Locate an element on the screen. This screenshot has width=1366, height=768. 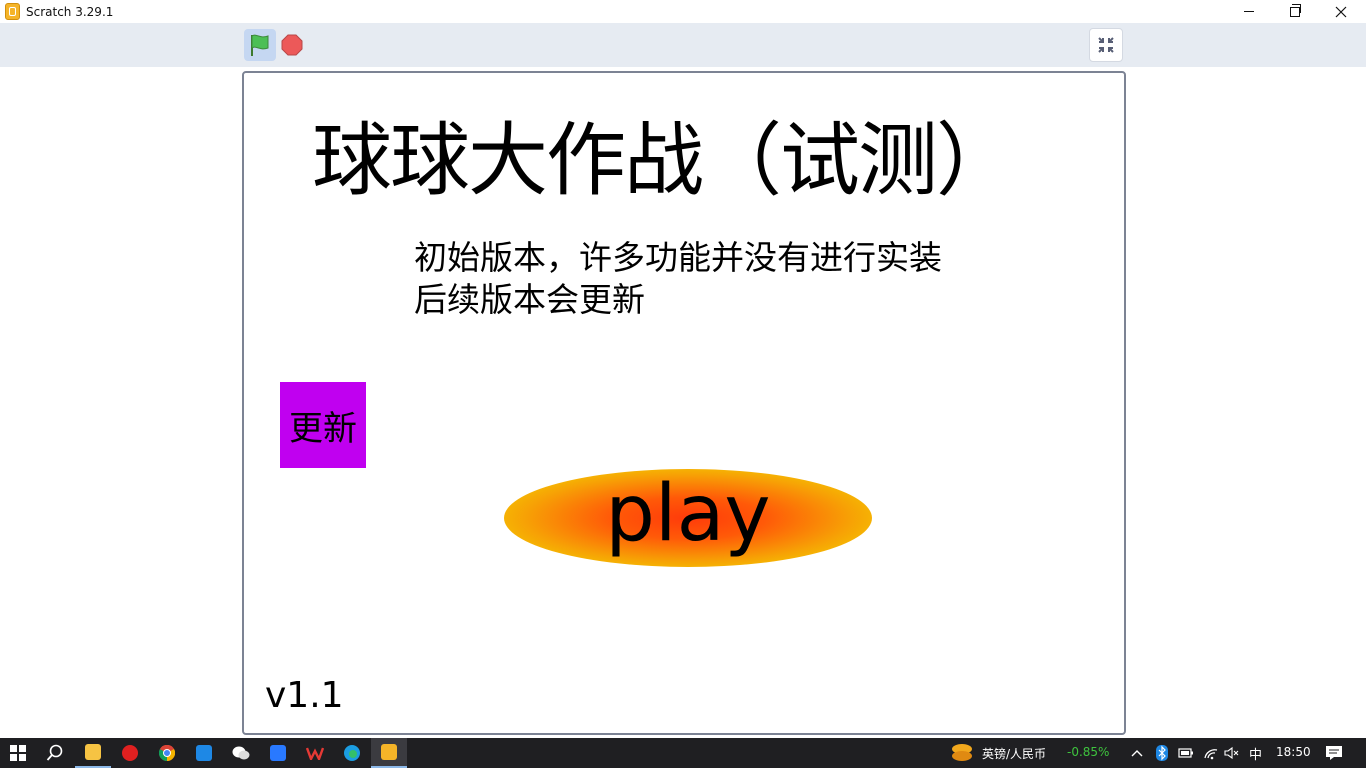
battery-icon is located at coordinates (1186, 753).